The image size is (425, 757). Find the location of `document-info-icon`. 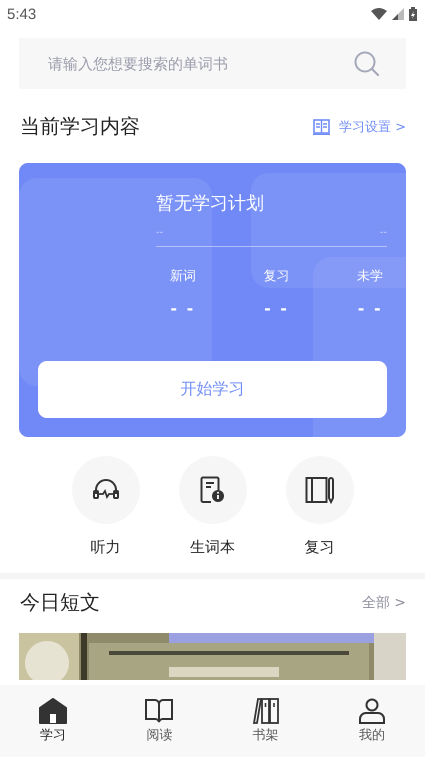

document-info-icon is located at coordinates (213, 490).